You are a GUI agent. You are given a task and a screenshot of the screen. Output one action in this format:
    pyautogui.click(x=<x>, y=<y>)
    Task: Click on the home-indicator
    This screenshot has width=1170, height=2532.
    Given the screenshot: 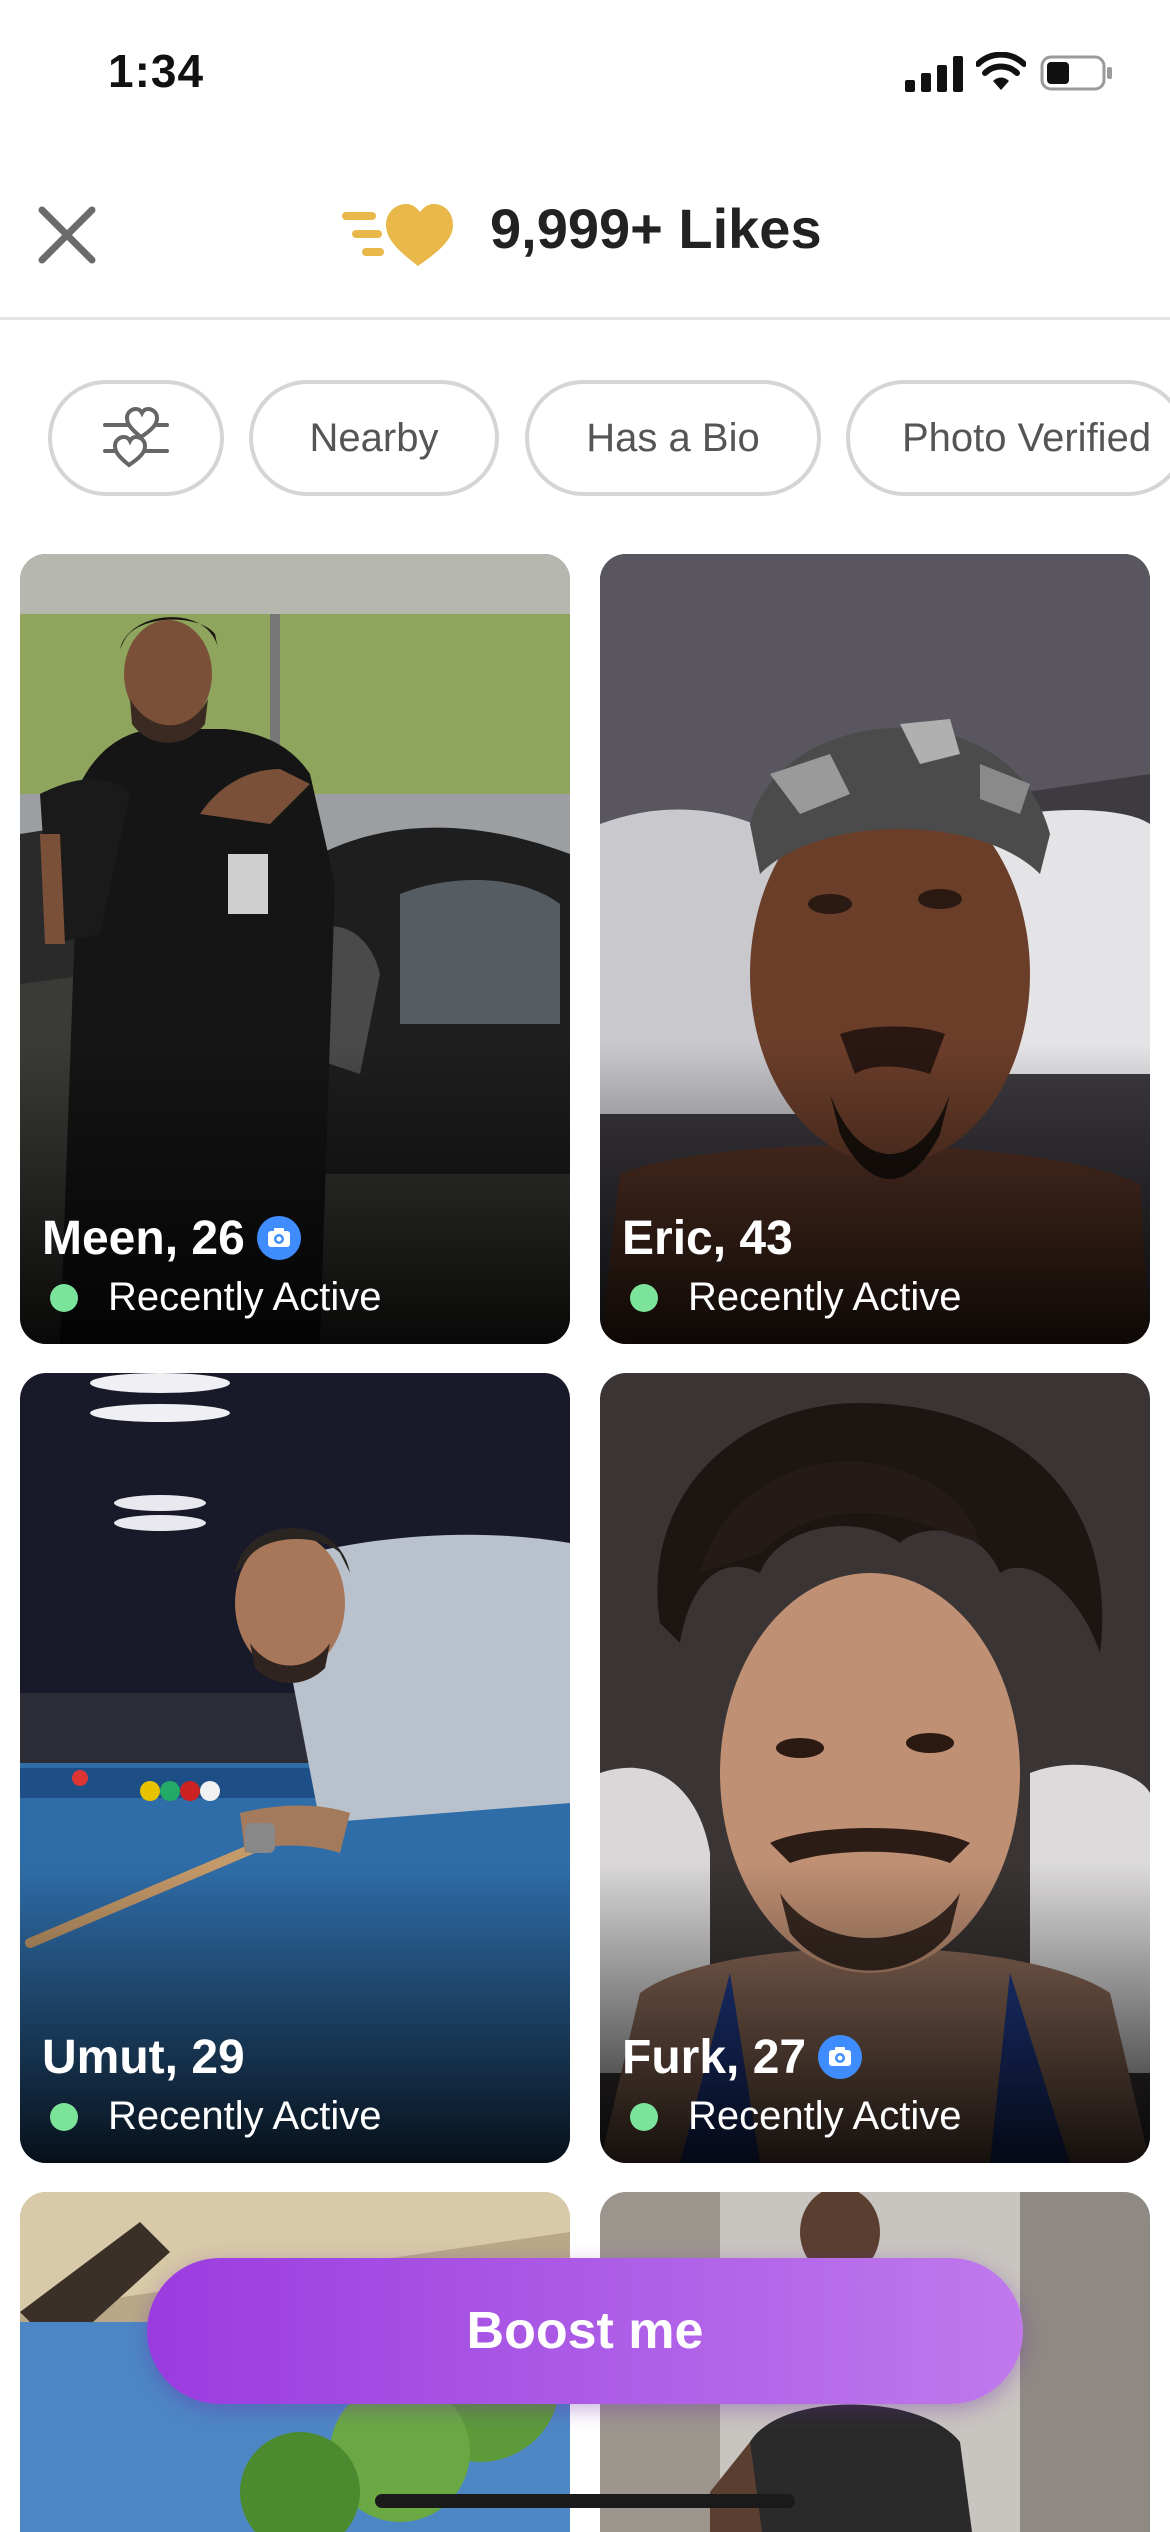 What is the action you would take?
    pyautogui.click(x=585, y=2501)
    